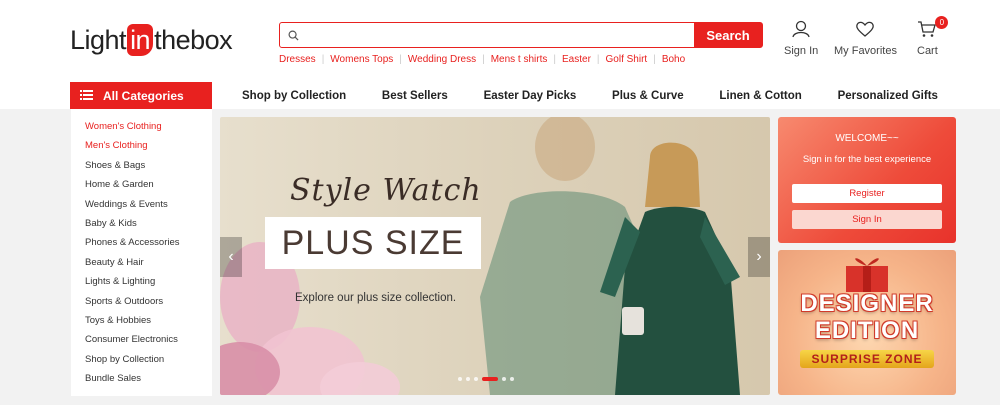  Describe the element at coordinates (867, 303) in the screenshot. I see `promo-line1: DESIGNER` at that location.